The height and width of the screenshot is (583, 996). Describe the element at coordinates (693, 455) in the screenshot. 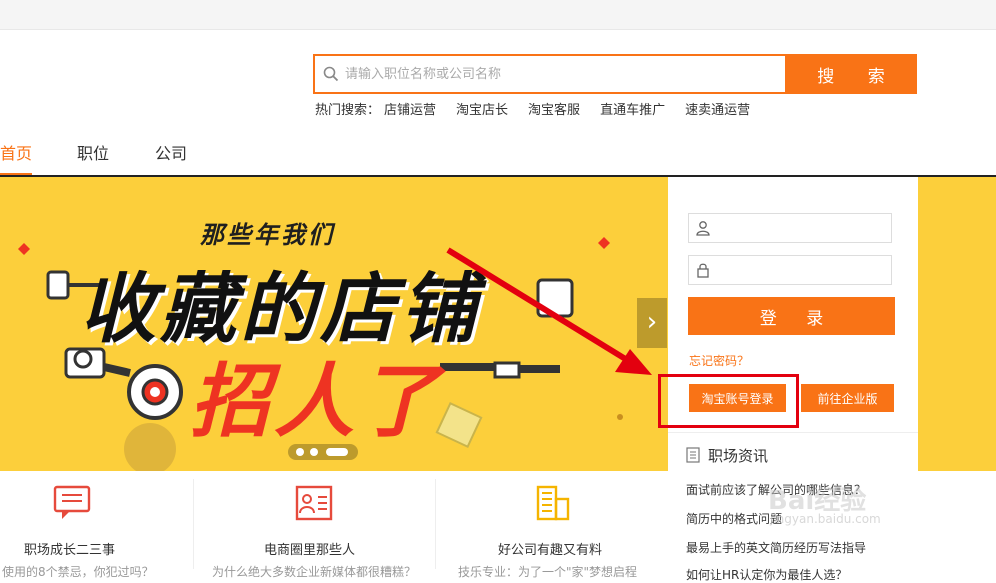

I see `document-icon` at that location.